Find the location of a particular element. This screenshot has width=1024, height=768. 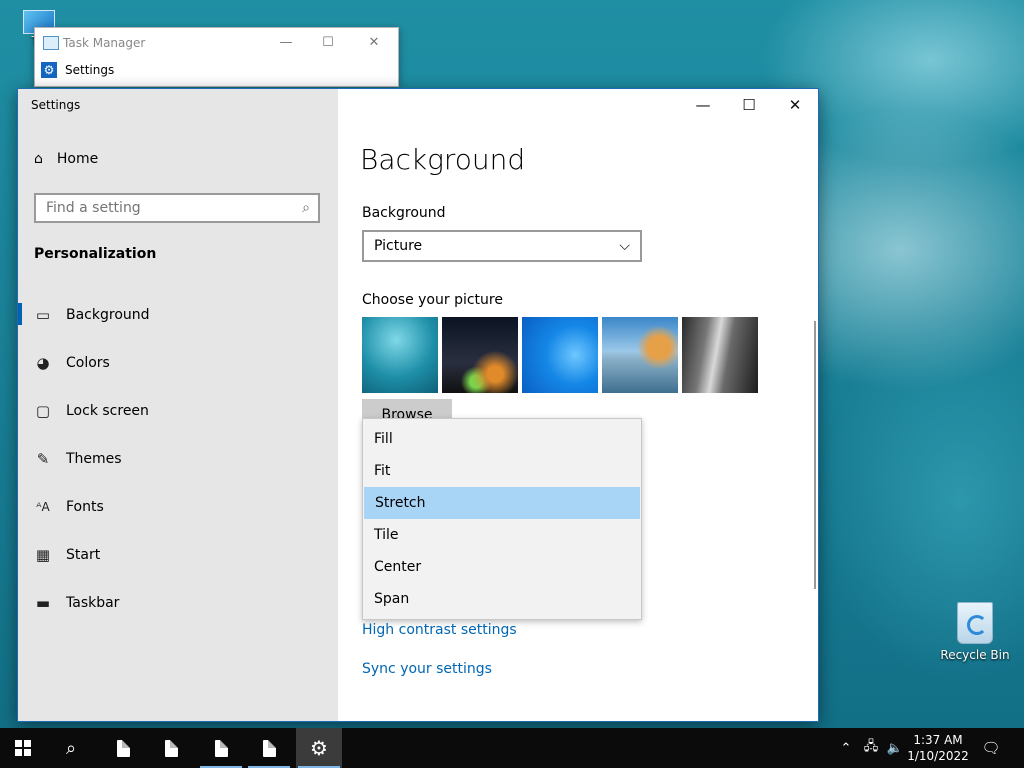

task-manager-icon is located at coordinates (51, 43).